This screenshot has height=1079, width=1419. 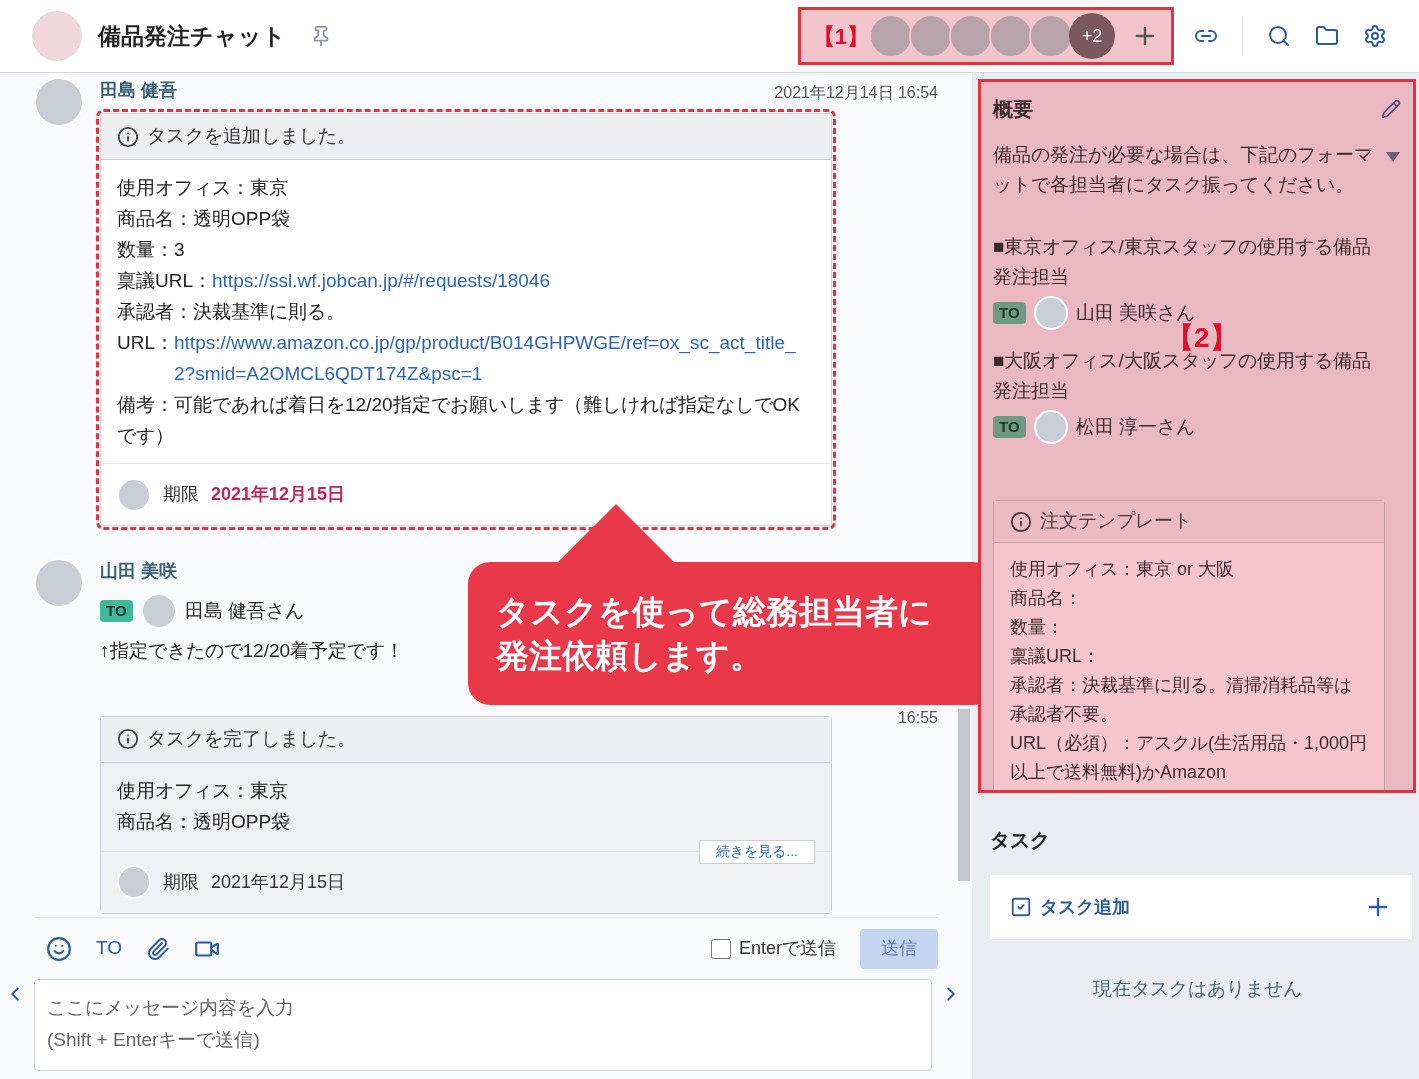 I want to click on tasks-title: タスク, so click(x=1020, y=840).